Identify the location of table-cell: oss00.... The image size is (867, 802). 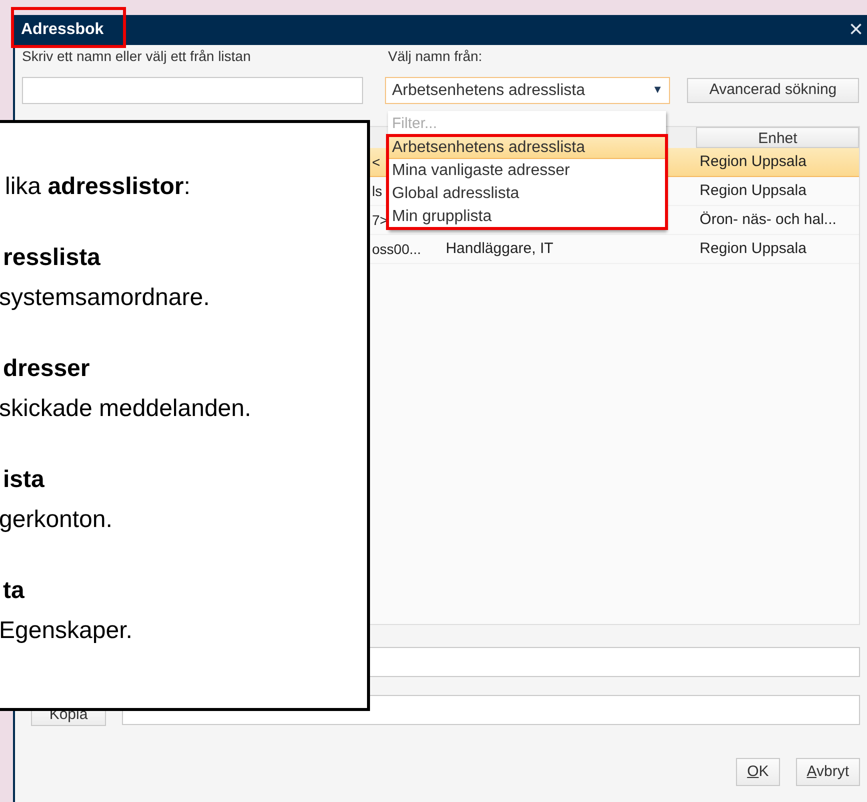
(397, 248).